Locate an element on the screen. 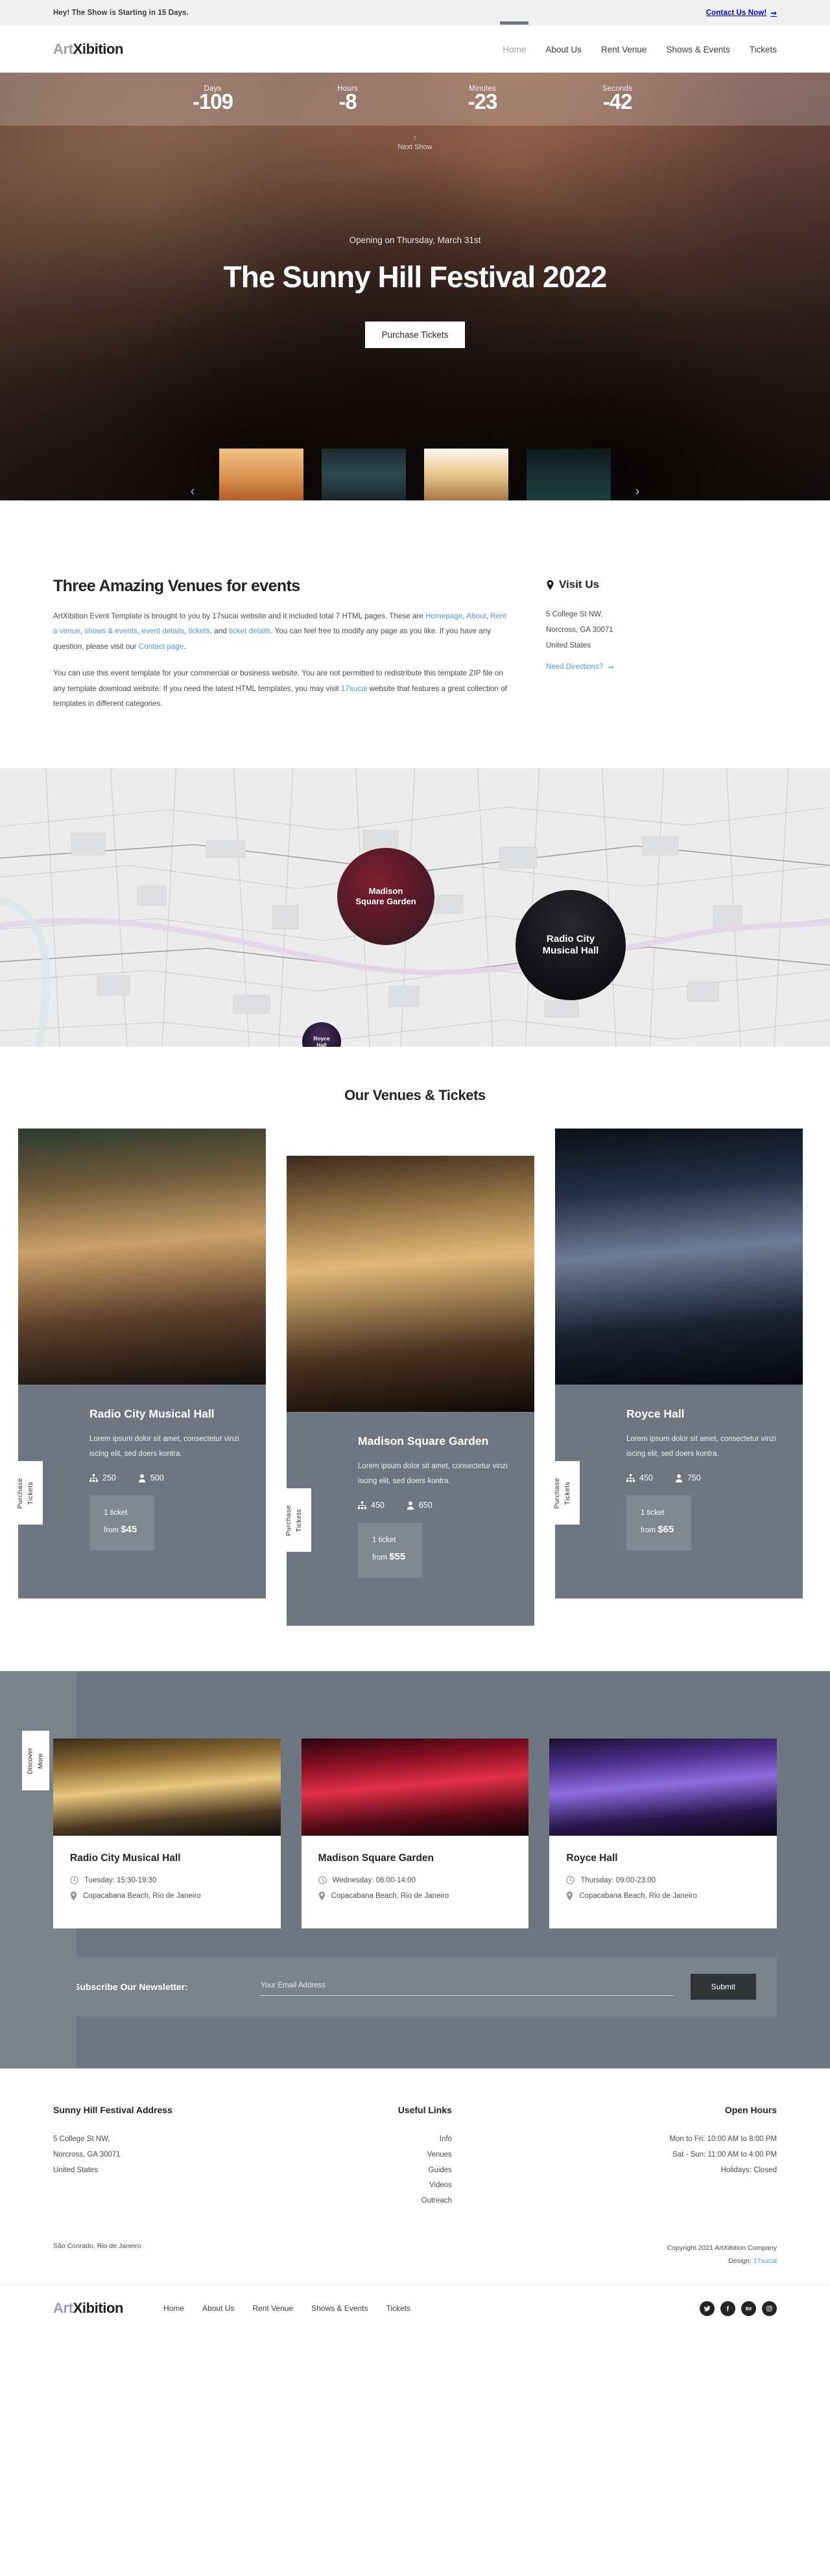  footer-nav-rent-venue: Rent Venue is located at coordinates (272, 2308).